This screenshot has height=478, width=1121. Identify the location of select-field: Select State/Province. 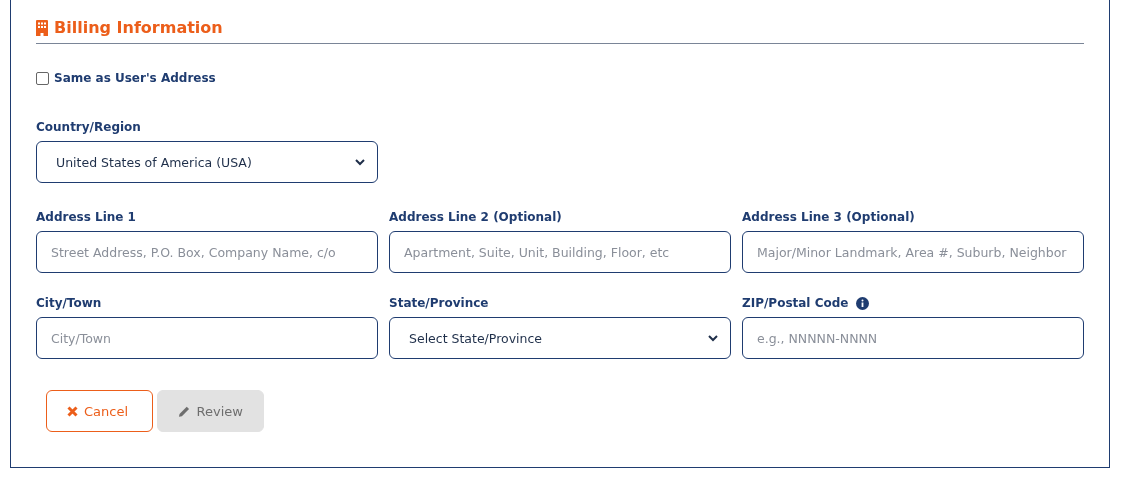
(560, 338).